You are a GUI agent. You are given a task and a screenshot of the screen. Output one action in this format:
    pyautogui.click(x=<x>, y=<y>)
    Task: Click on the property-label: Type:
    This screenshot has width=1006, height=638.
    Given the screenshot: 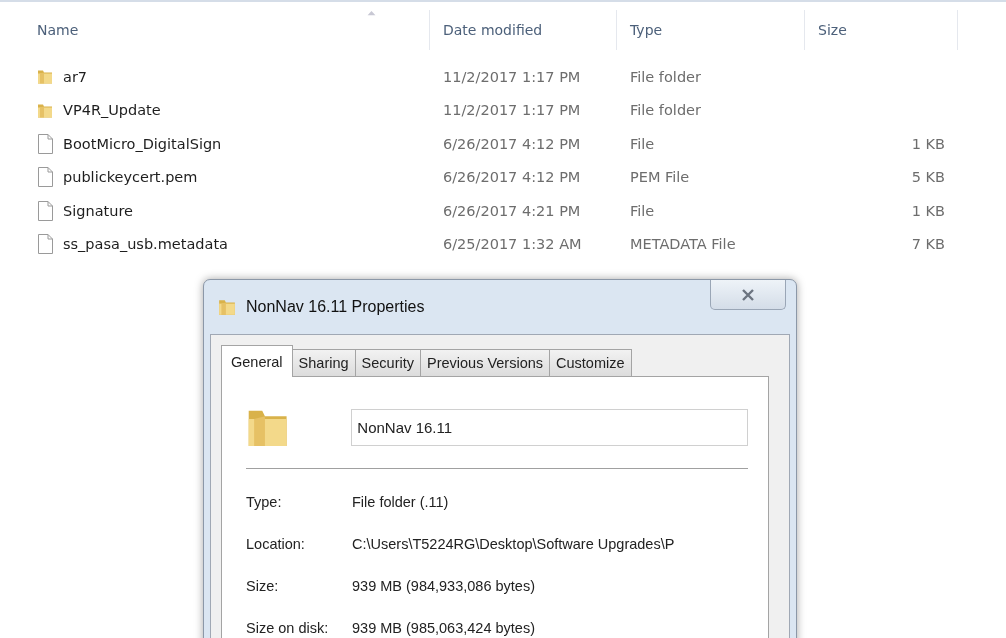 What is the action you would take?
    pyautogui.click(x=264, y=502)
    